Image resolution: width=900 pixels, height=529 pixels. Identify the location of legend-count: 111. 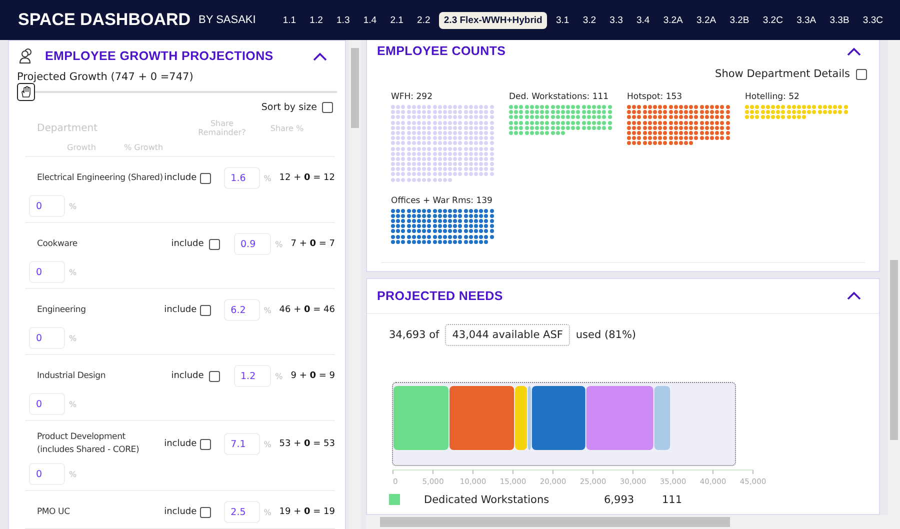
(673, 500).